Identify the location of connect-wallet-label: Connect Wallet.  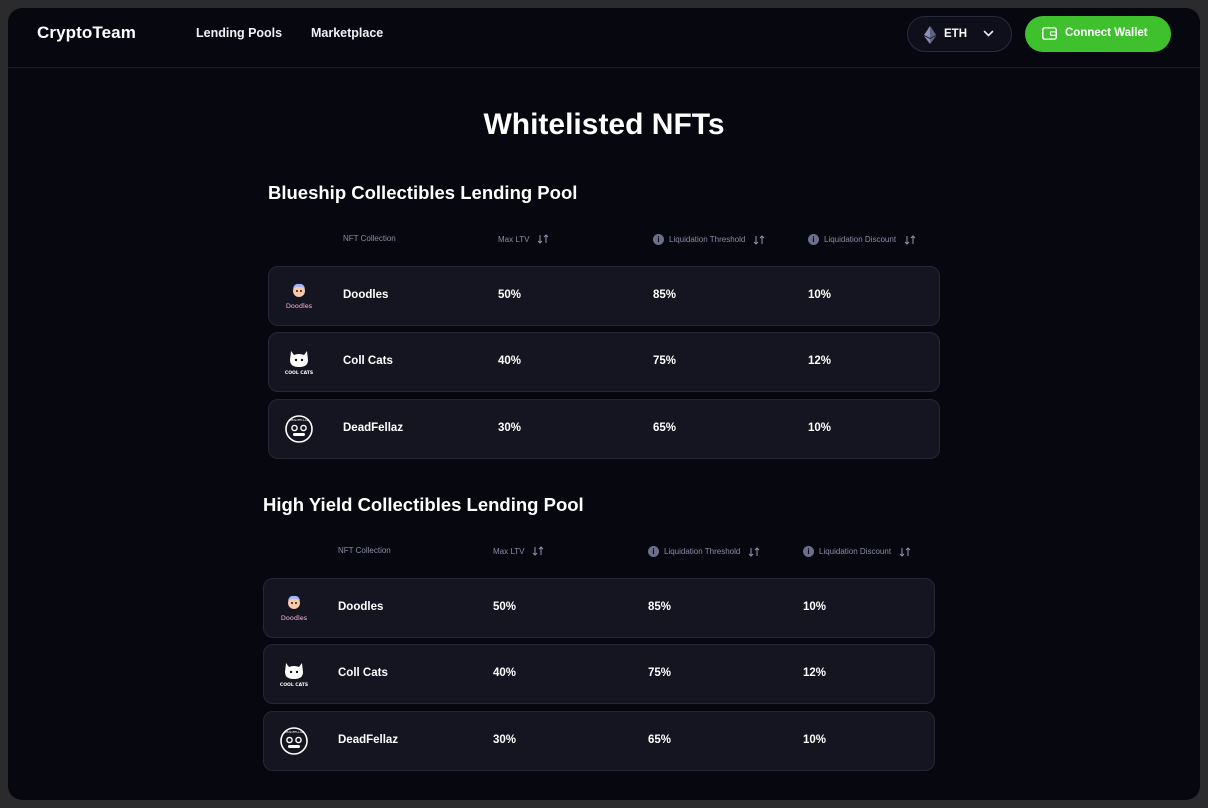
(1106, 33).